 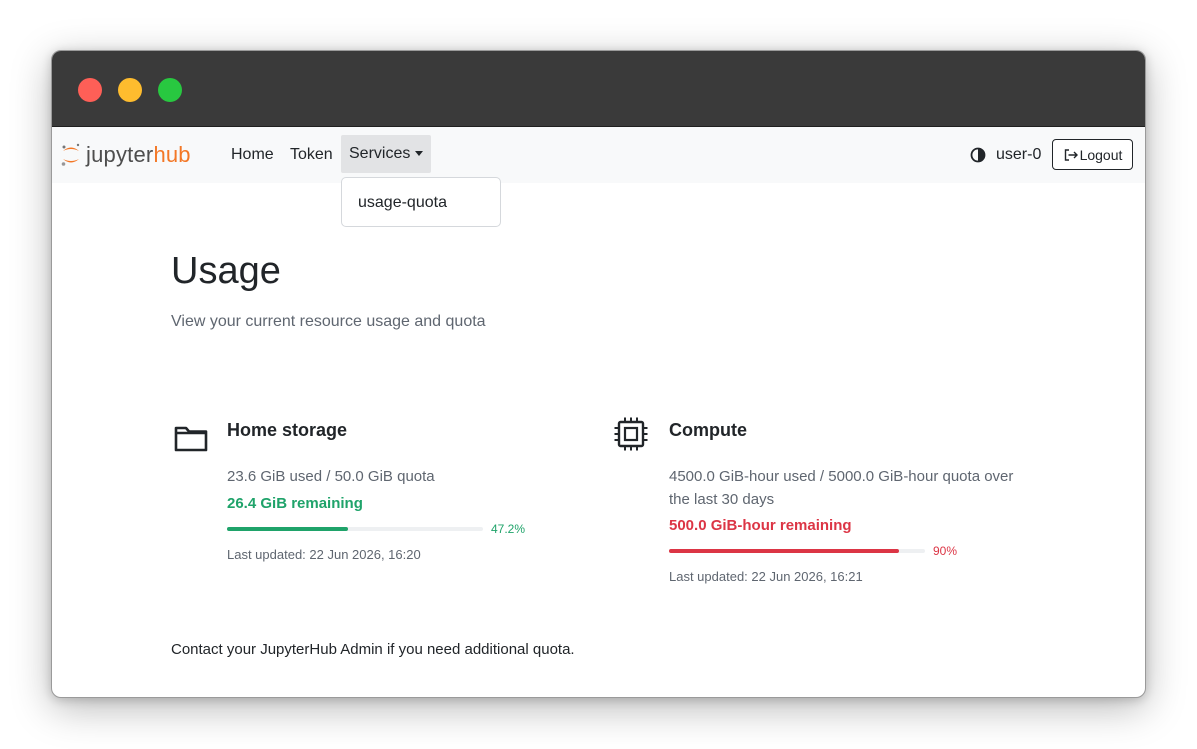 What do you see at coordinates (380, 153) in the screenshot?
I see `nav-services-label: Services` at bounding box center [380, 153].